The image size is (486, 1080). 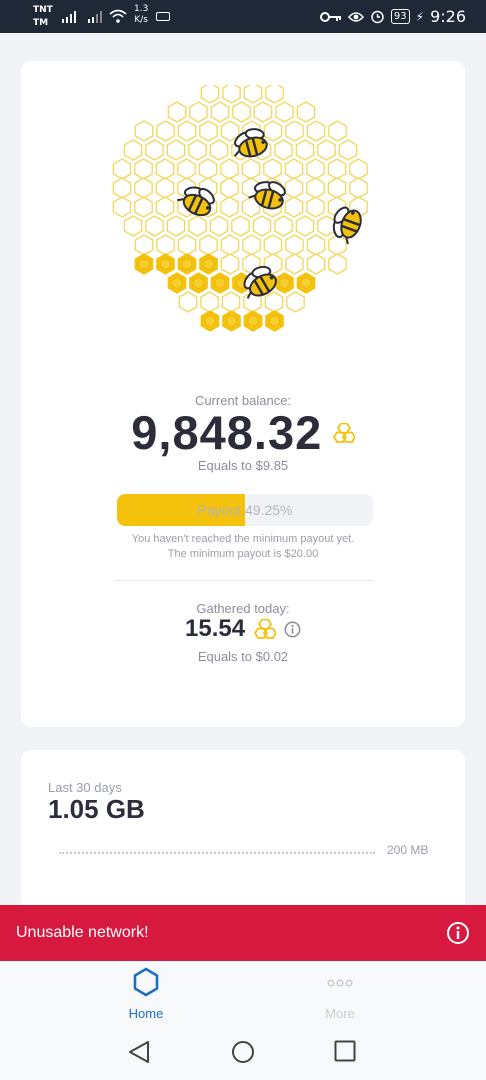 I want to click on payout-progress-label: Payout 49.25%, so click(x=245, y=510).